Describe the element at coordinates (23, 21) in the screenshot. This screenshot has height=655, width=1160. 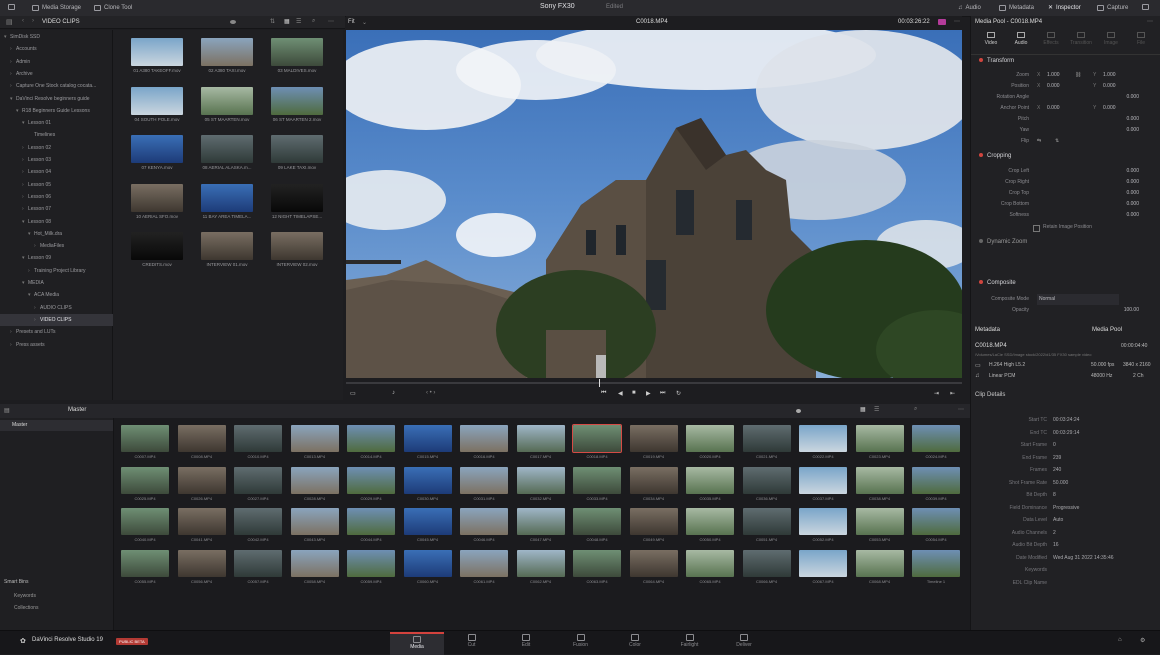
I see `back-arrow-icon: ‹` at that location.